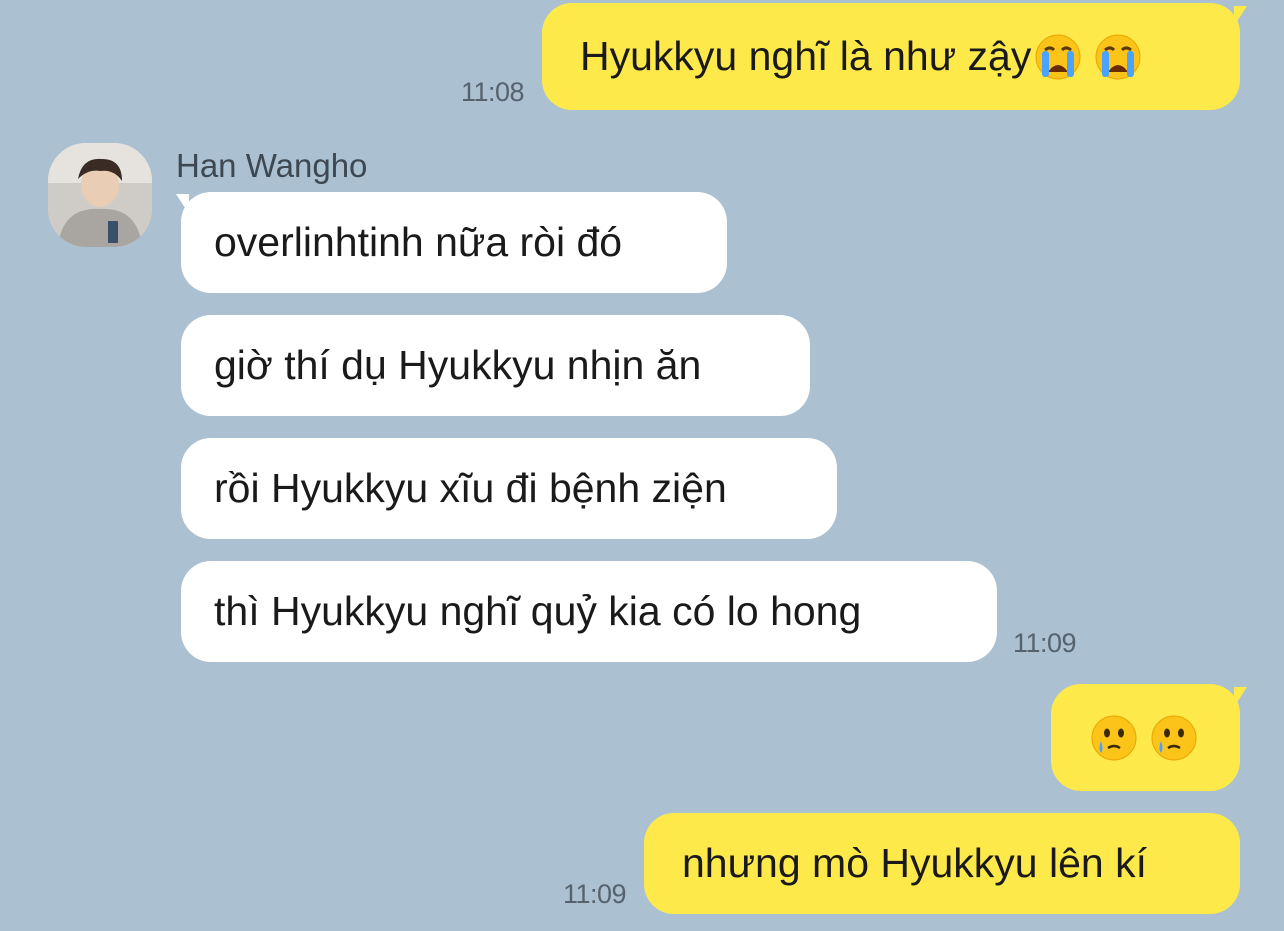  What do you see at coordinates (493, 92) in the screenshot?
I see `message-timestamp: 11:08` at bounding box center [493, 92].